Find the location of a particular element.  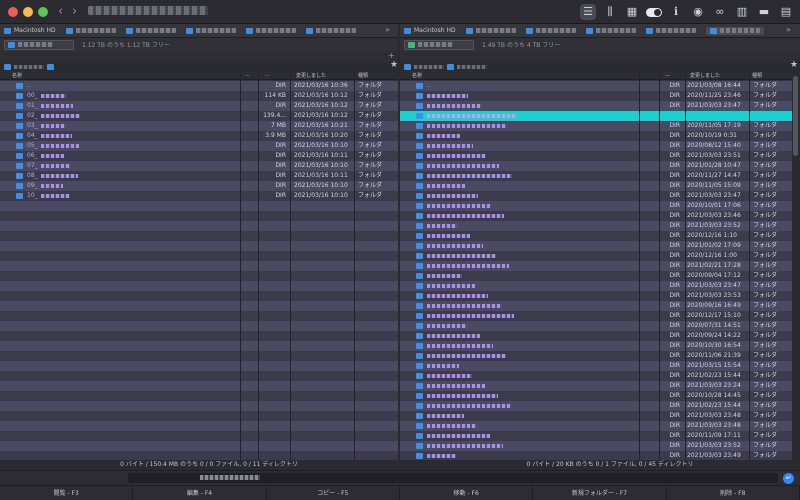

file-row: 01_ DIR 2021/03/16 10:12 フォルダ is located at coordinates (199, 106).